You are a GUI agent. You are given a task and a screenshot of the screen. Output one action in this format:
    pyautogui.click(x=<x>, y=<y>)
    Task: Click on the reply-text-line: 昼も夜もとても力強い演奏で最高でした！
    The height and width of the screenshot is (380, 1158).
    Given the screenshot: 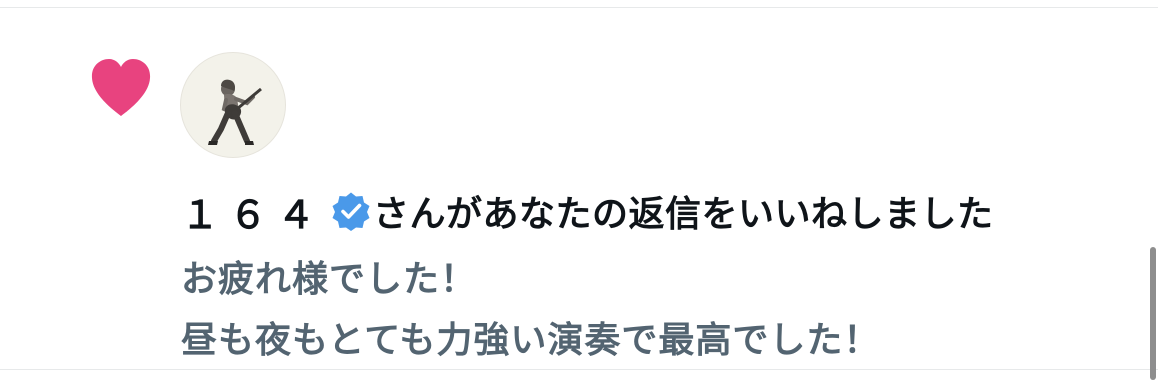 What is the action you would take?
    pyautogui.click(x=531, y=340)
    